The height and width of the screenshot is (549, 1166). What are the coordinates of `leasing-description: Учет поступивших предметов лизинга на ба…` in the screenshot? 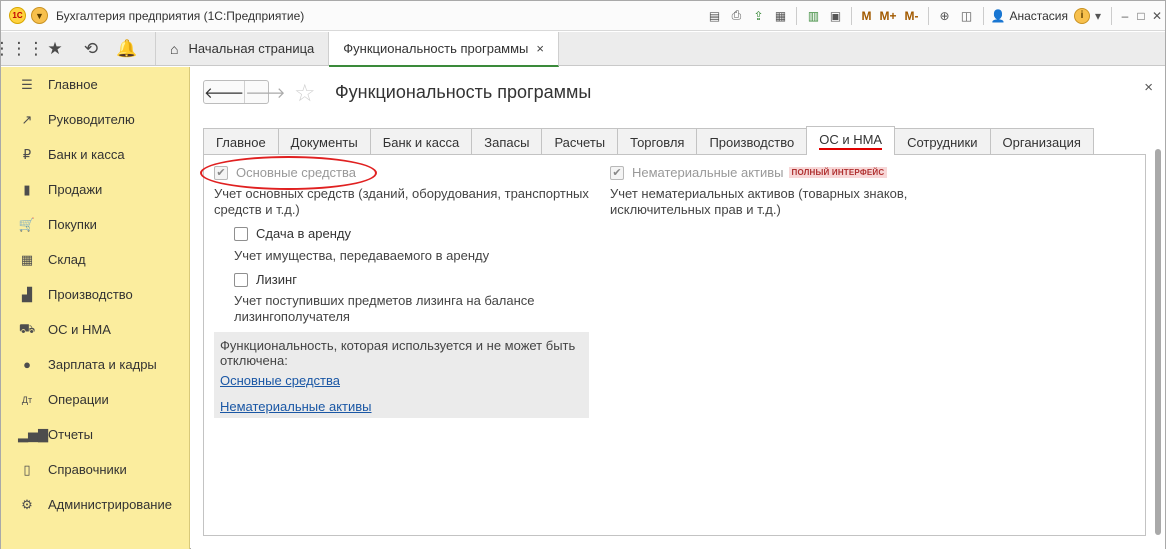 It's located at (384, 309).